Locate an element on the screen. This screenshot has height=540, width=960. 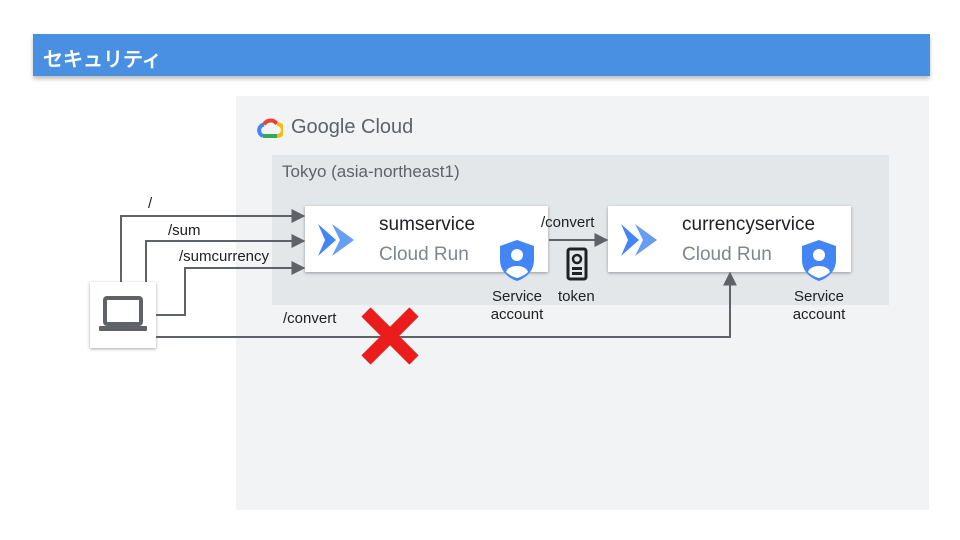
route-convert-blocked-label: /convert is located at coordinates (310, 318).